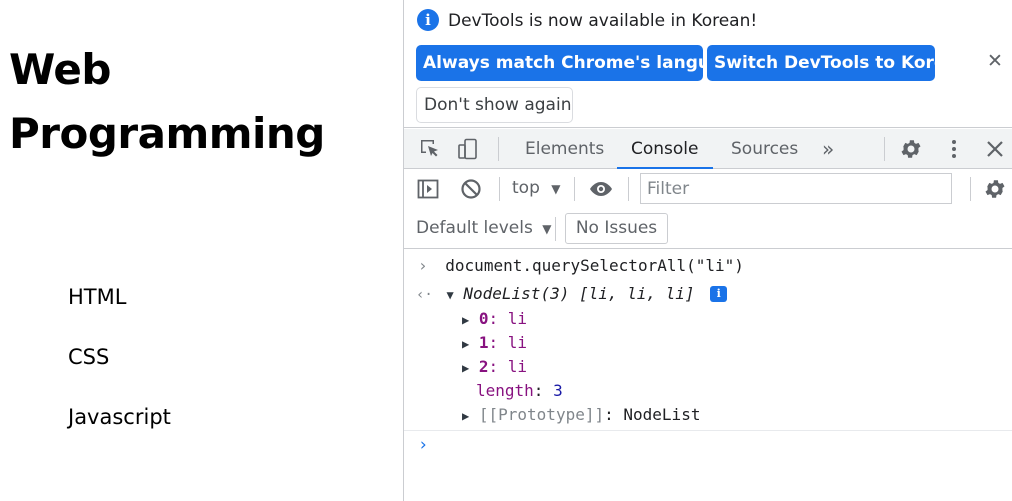 The width and height of the screenshot is (1012, 501). What do you see at coordinates (995, 61) in the screenshot?
I see `close-icon: ✕` at bounding box center [995, 61].